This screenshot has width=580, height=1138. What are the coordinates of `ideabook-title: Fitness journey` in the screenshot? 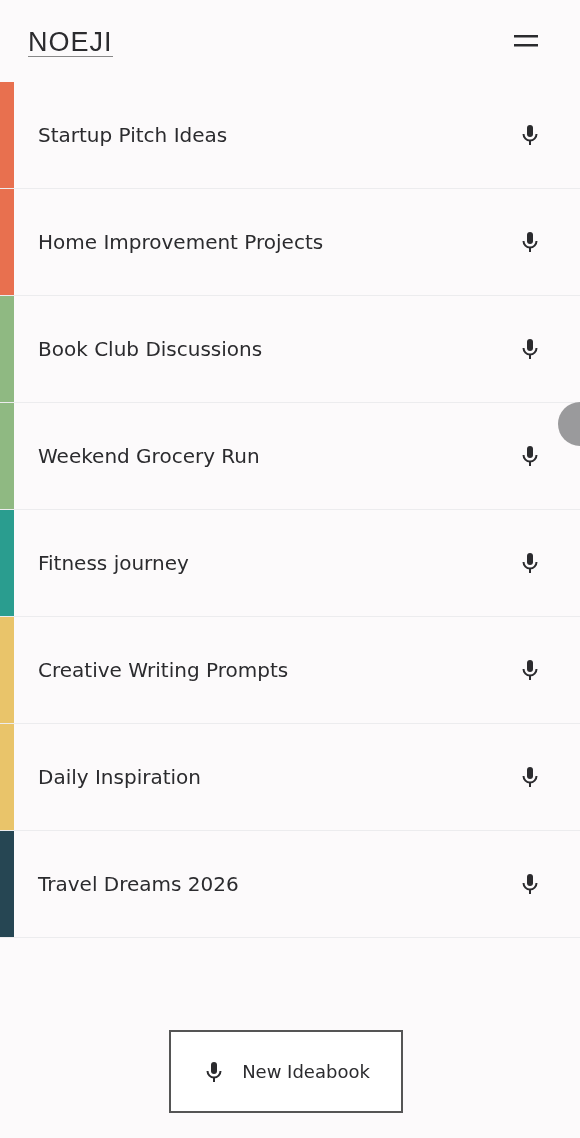 It's located at (113, 563).